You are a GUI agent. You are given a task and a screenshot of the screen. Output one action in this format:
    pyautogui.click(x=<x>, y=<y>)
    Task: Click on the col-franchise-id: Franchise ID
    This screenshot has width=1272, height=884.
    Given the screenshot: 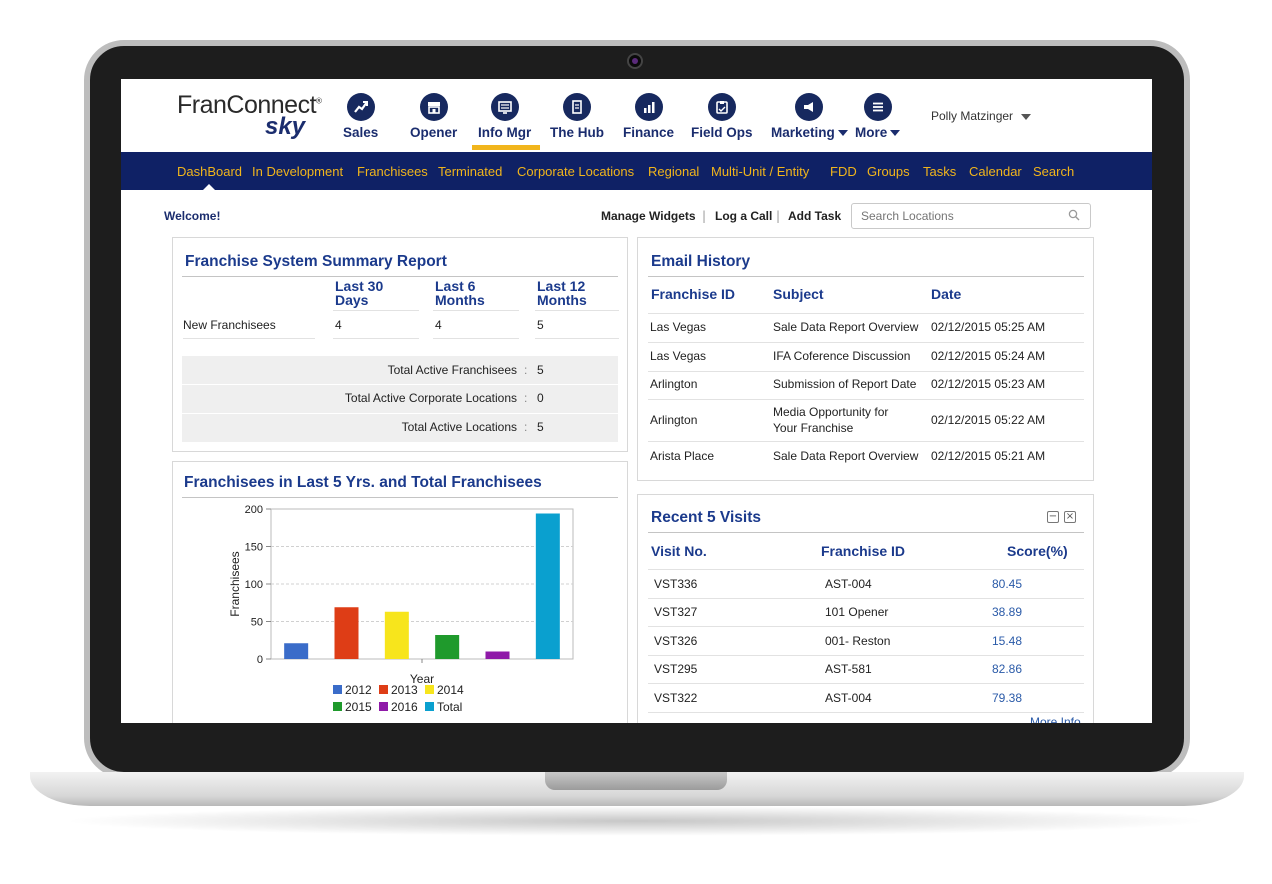 What is the action you would take?
    pyautogui.click(x=863, y=551)
    